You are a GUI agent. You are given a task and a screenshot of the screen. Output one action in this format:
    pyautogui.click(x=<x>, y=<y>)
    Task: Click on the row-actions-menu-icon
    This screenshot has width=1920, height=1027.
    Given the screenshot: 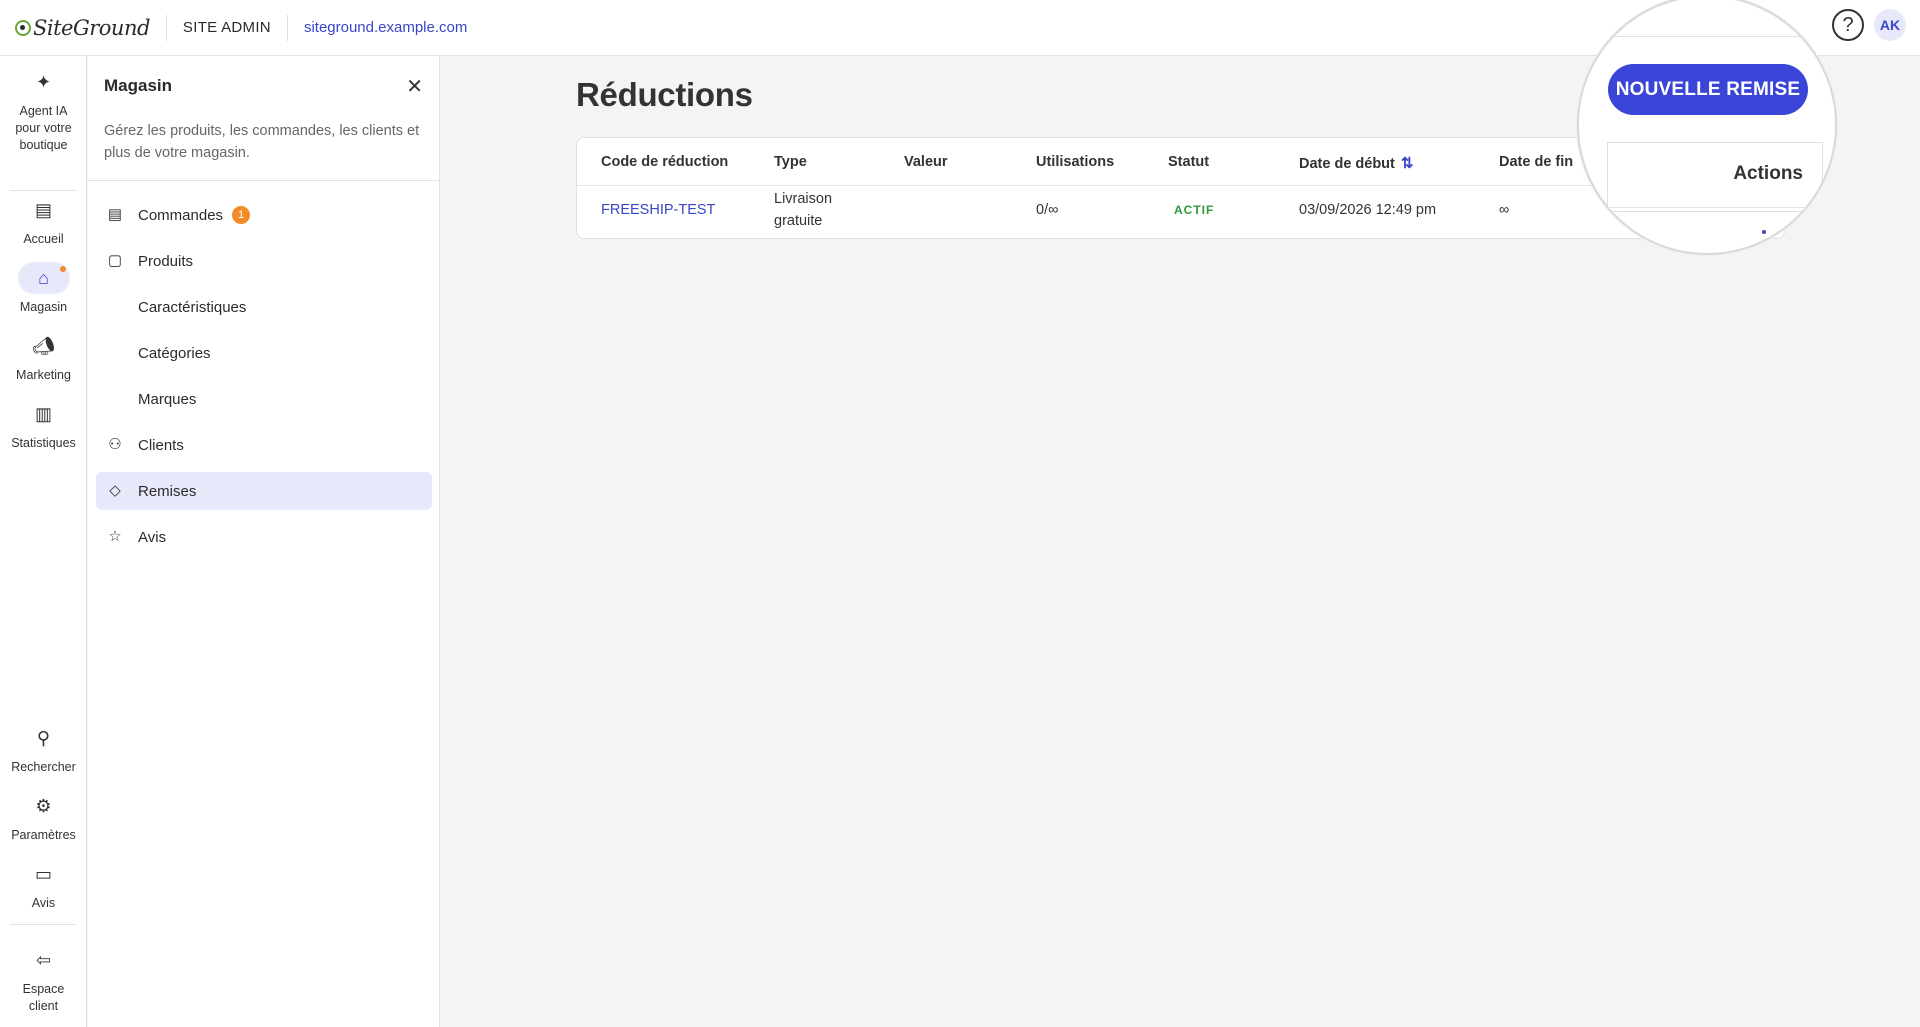 What is the action you would take?
    pyautogui.click(x=1764, y=232)
    